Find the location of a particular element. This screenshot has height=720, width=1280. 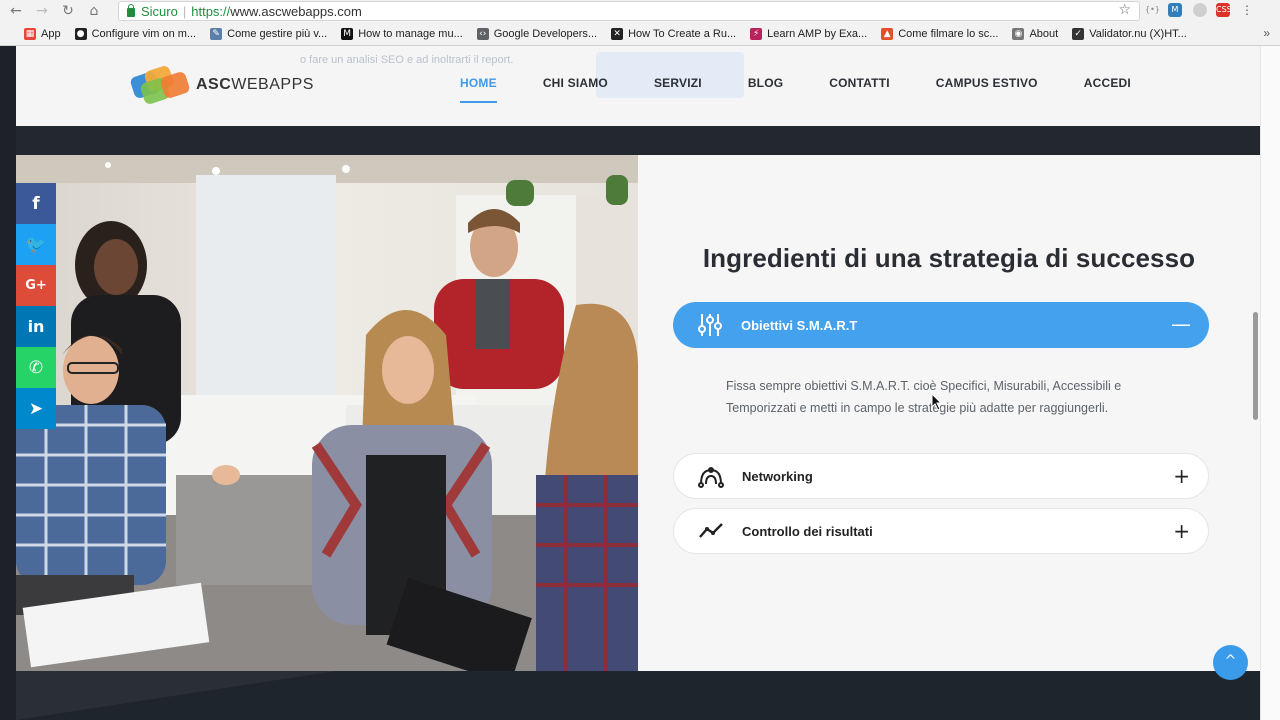

shield-icon: ◉ is located at coordinates (1018, 33).